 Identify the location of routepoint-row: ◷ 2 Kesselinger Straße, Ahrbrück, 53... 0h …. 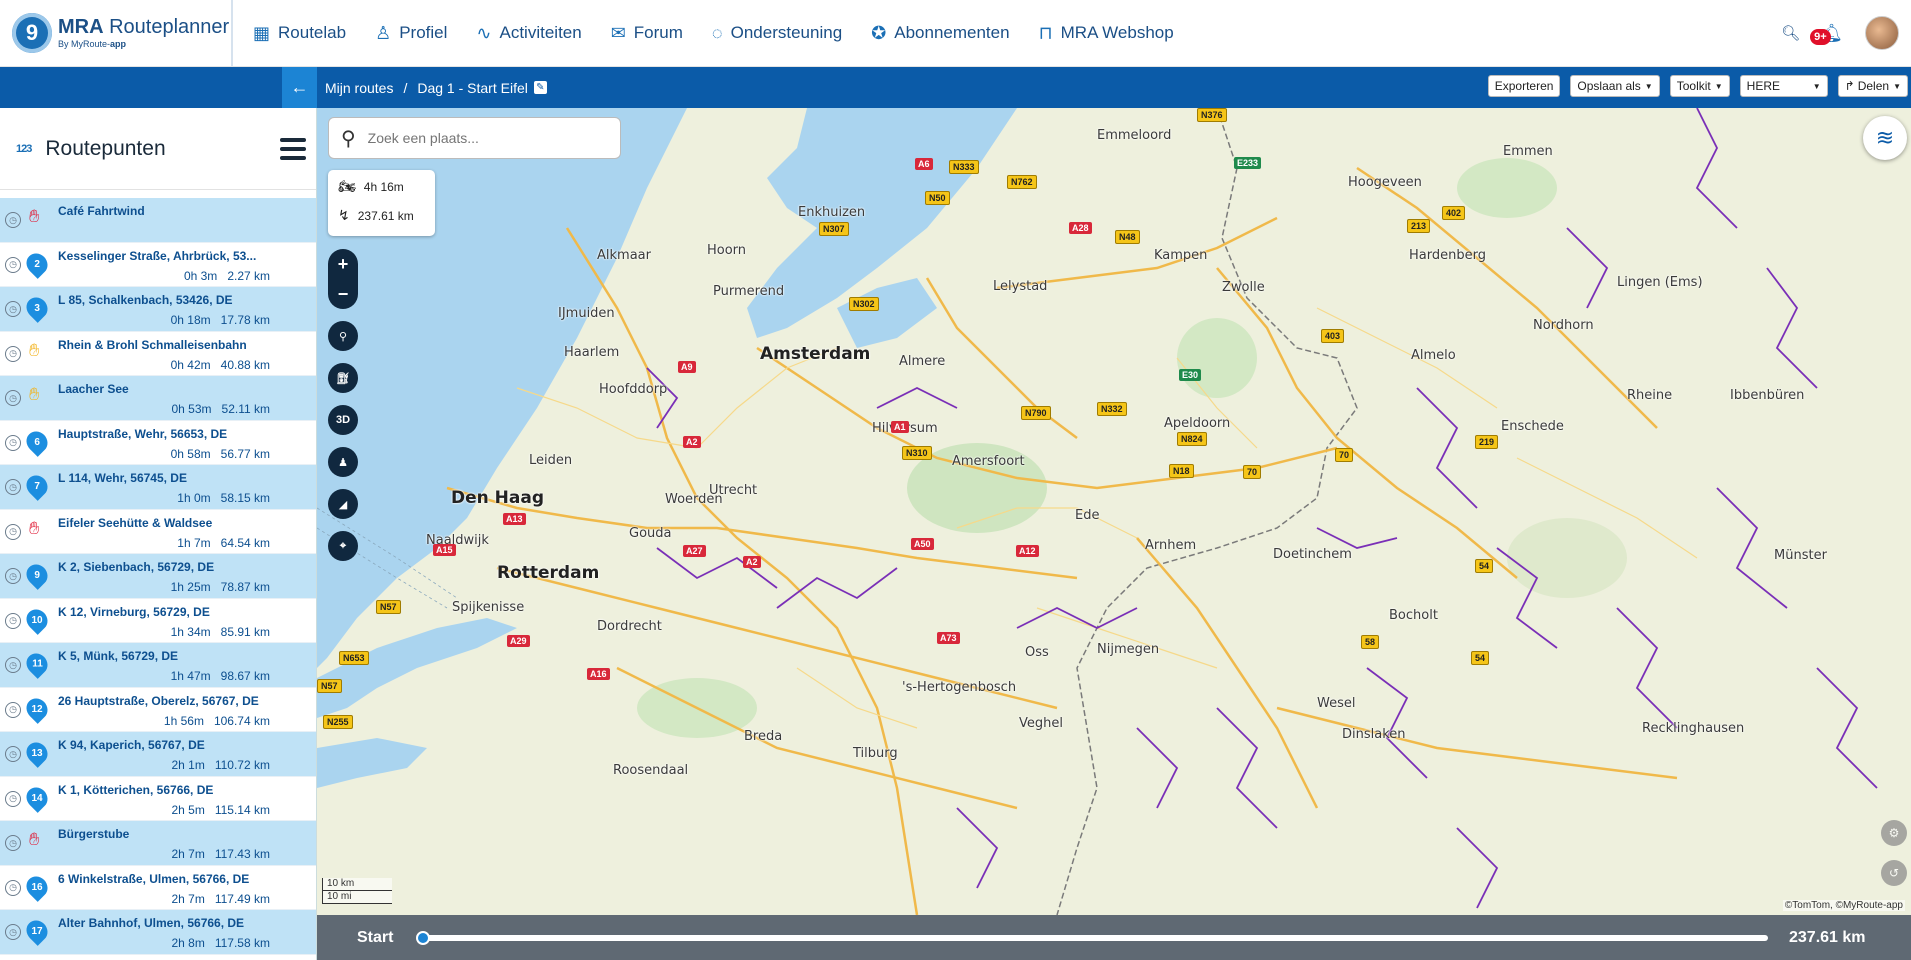
(158, 264).